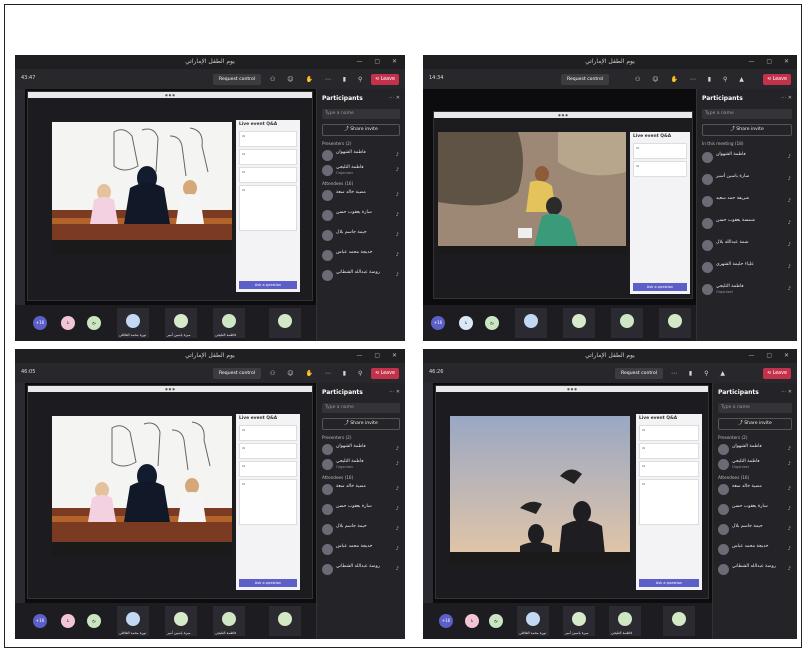  Describe the element at coordinates (700, 373) in the screenshot. I see `toolbar-icons: ⋯ ▮ ⚲ ▲` at that location.